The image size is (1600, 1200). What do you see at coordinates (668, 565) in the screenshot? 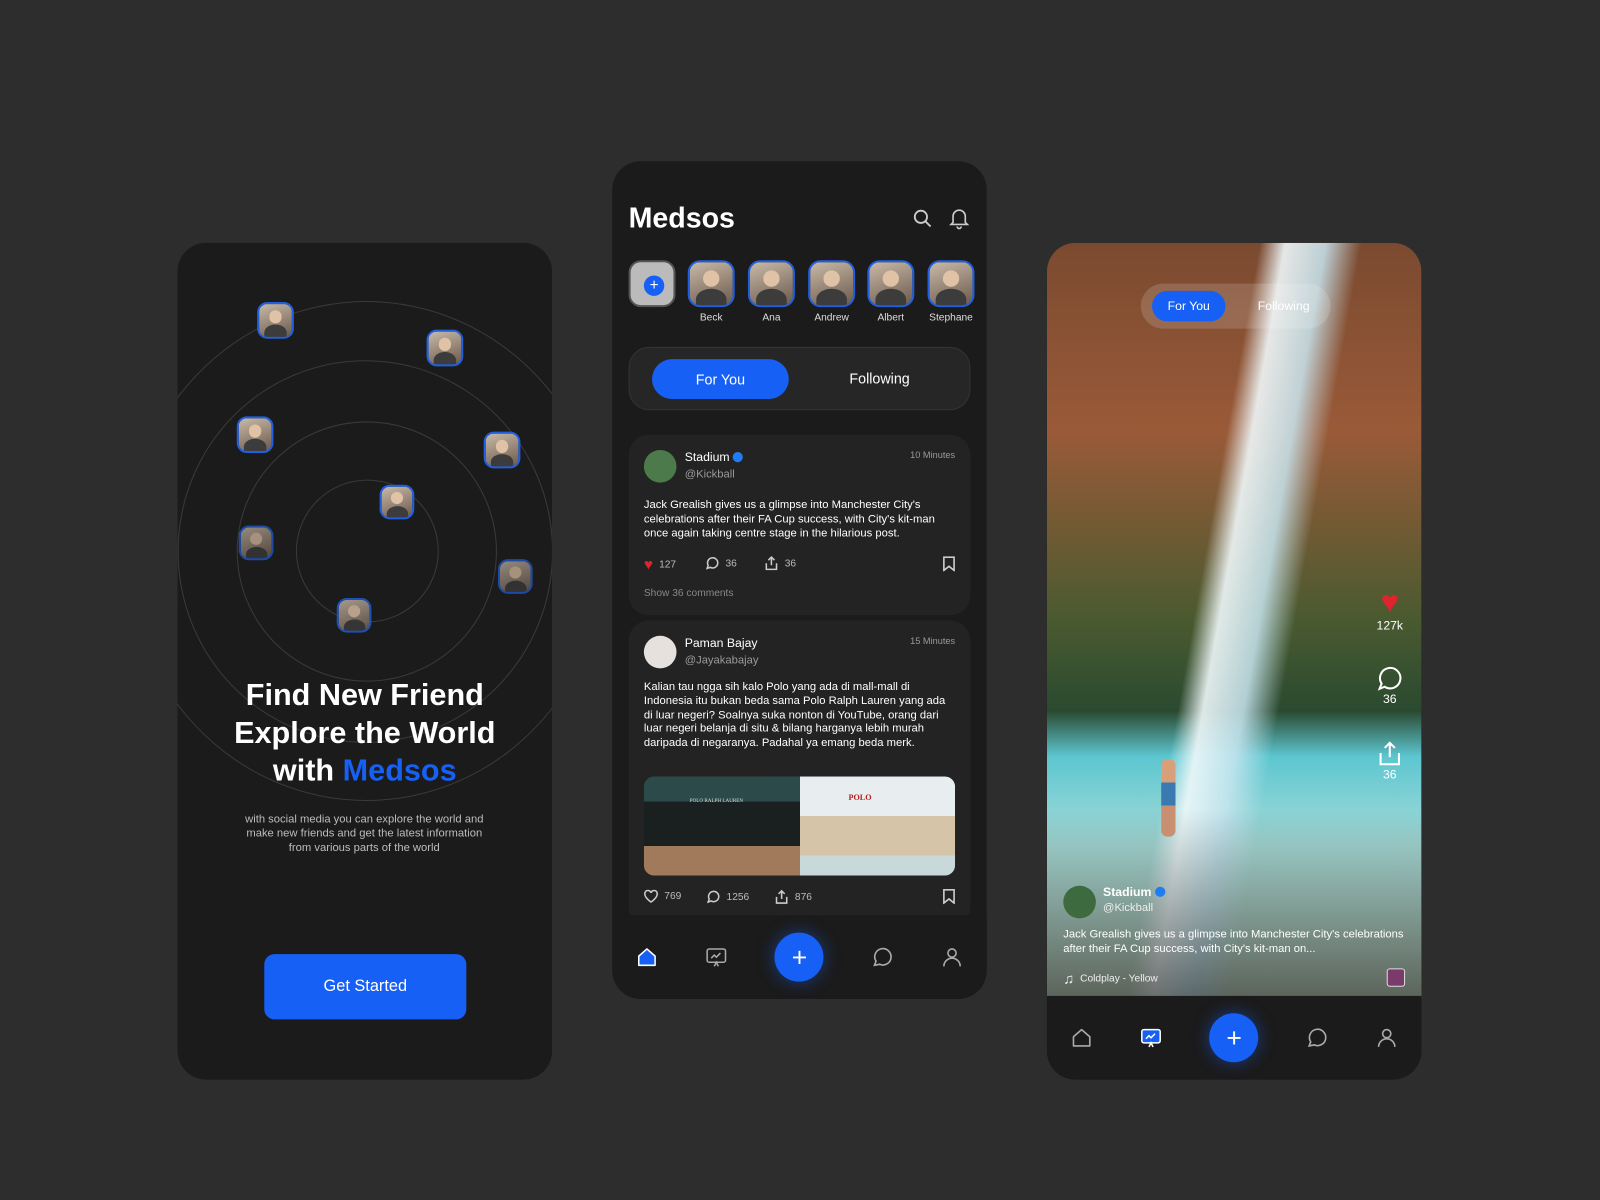
I see `like-count: 127` at bounding box center [668, 565].